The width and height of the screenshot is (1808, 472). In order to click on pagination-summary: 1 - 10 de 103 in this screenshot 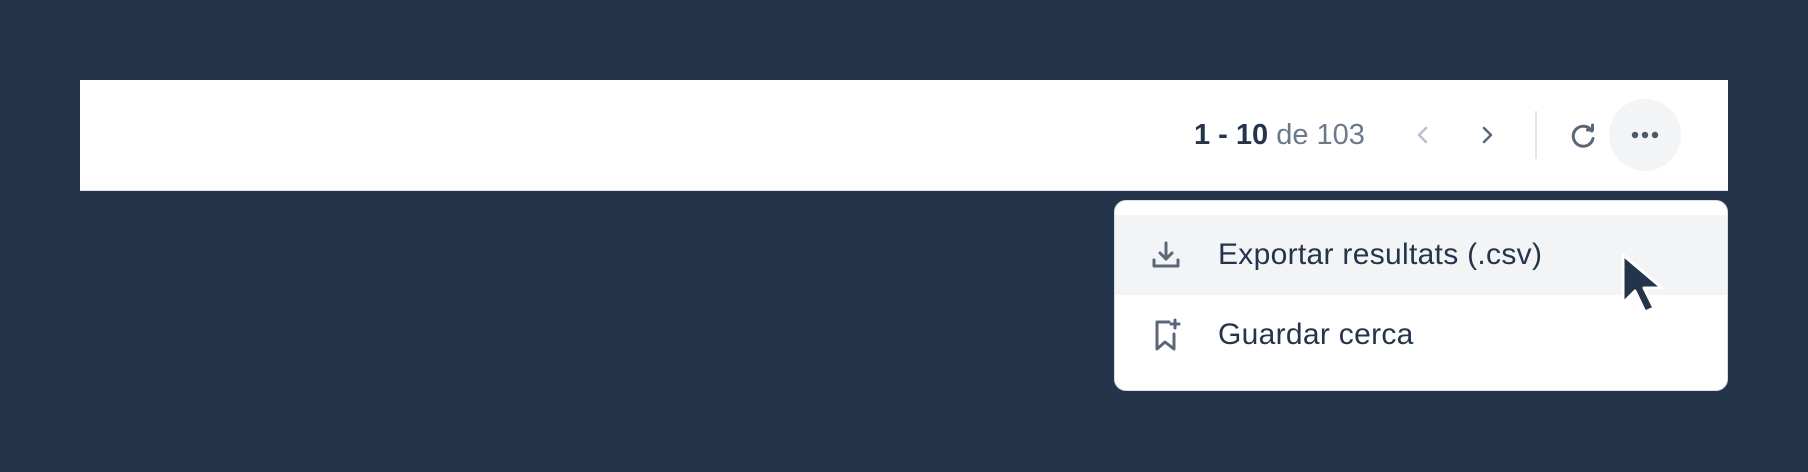, I will do `click(1279, 135)`.